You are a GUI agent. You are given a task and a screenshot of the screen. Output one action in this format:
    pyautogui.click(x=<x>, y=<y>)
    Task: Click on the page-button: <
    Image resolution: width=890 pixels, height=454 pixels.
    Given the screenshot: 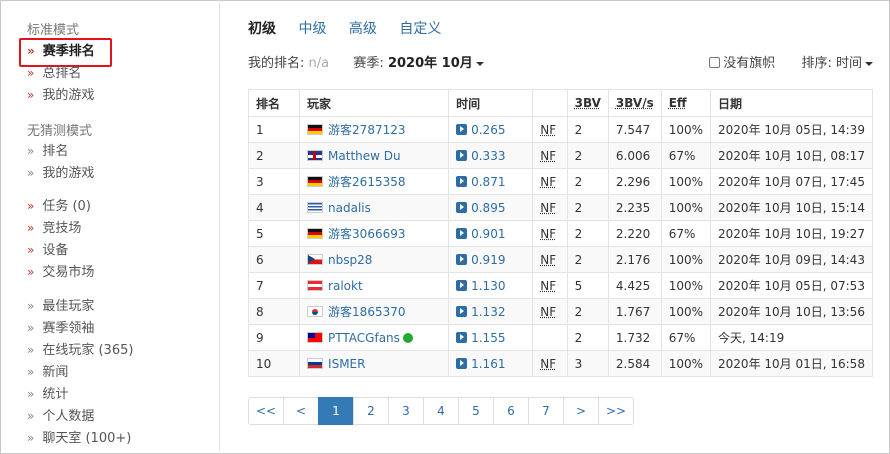 What is the action you would take?
    pyautogui.click(x=301, y=411)
    